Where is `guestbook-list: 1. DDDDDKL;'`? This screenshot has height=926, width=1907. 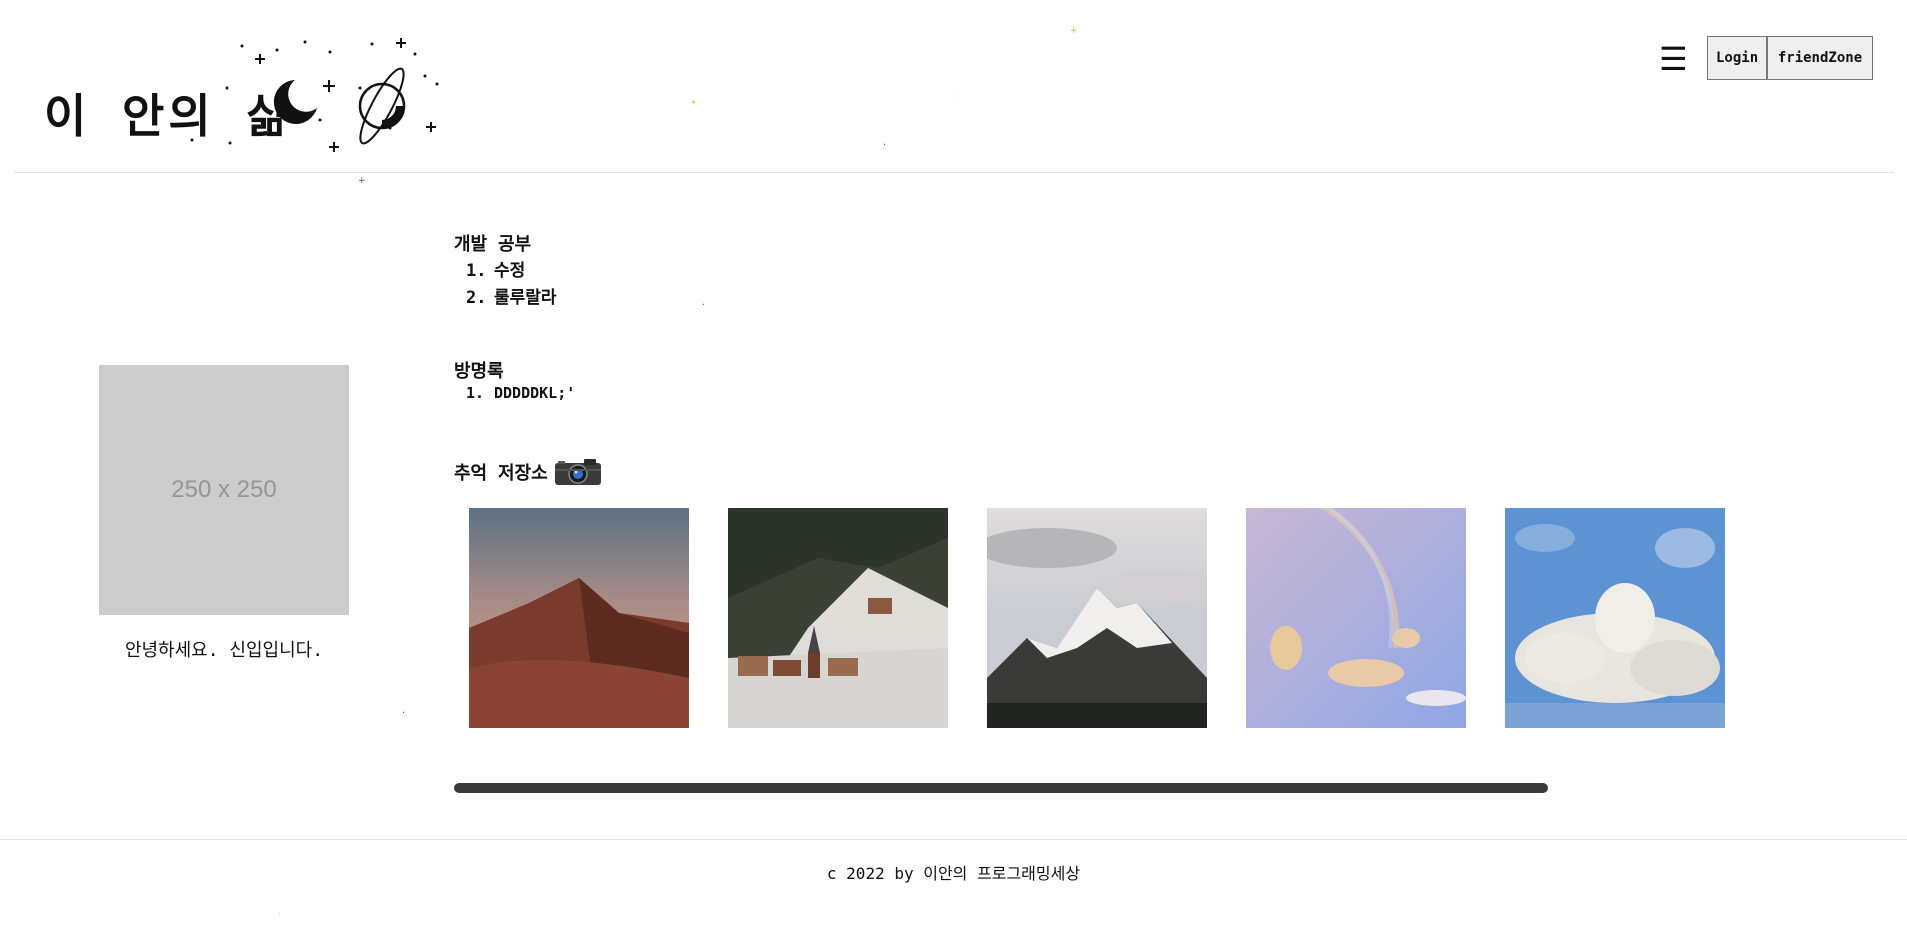 guestbook-list: 1. DDDDDKL;' is located at coordinates (520, 397).